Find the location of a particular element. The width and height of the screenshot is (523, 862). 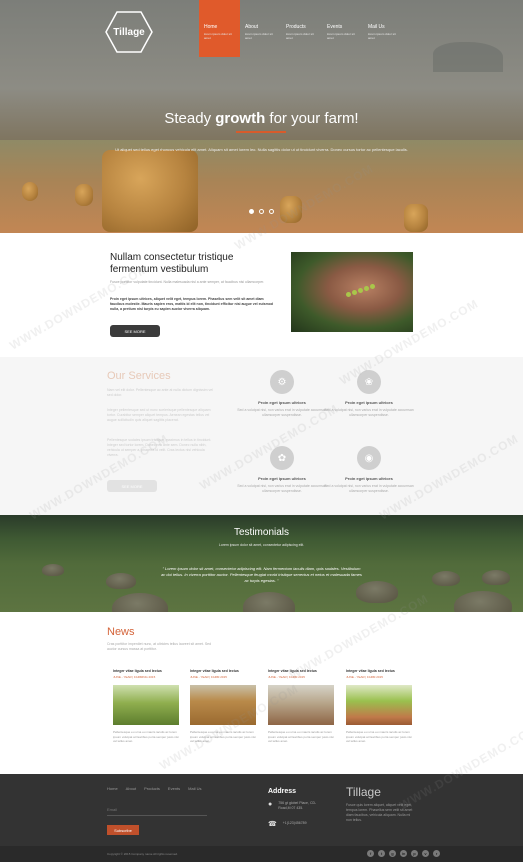

subscribe-button: Subscribe is located at coordinates (123, 830).